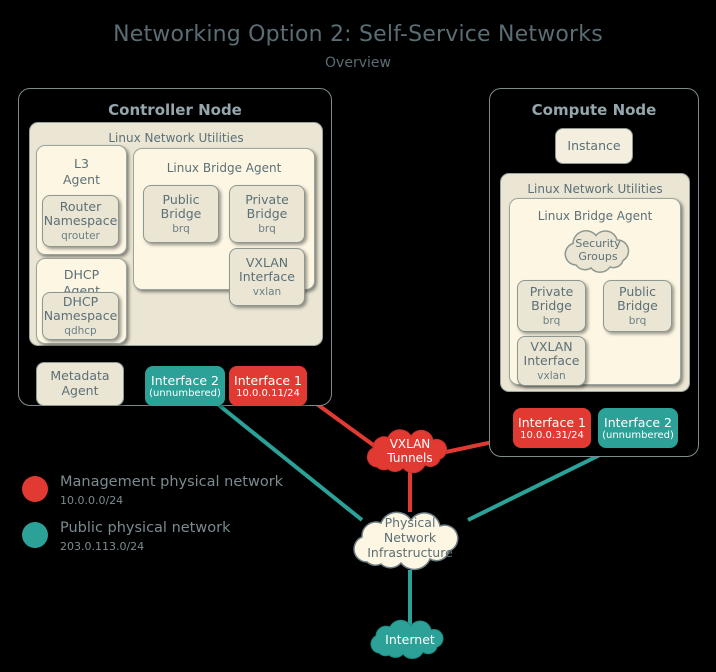 This screenshot has width=716, height=672. I want to click on controller-vxlan-line1: VXLAN, so click(267, 262).